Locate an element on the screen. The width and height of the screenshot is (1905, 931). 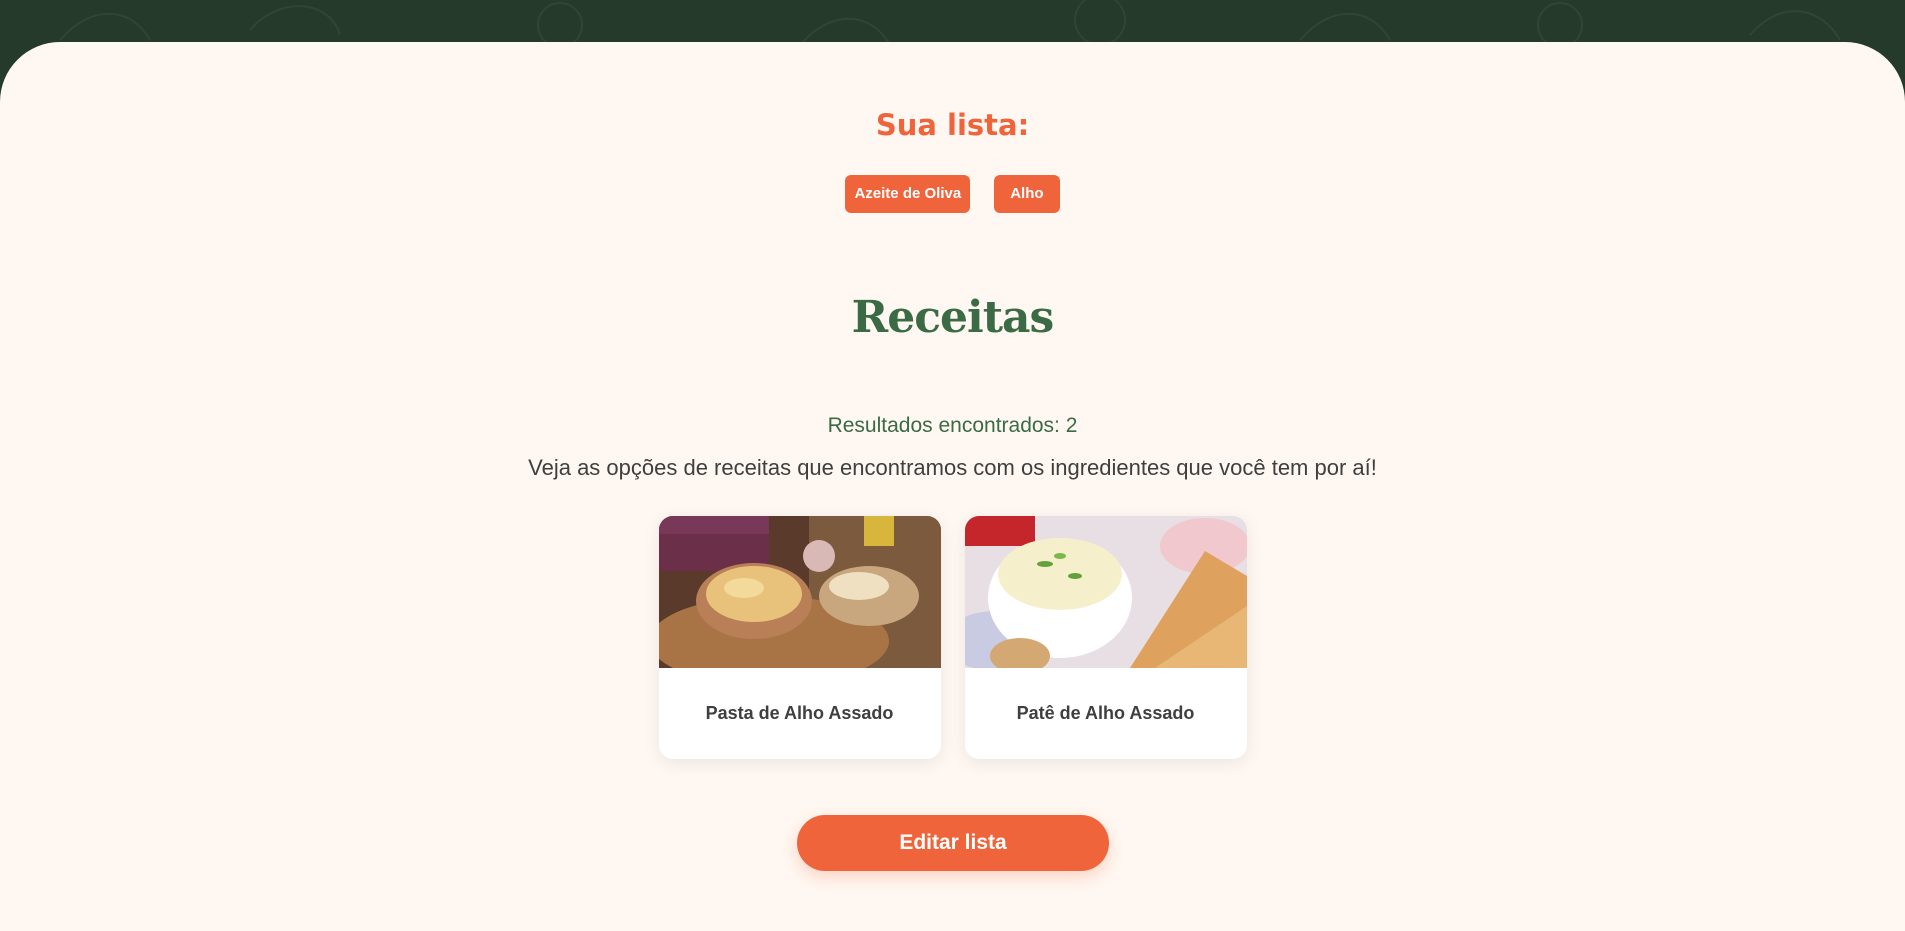
edit-list-button: Editar lista is located at coordinates (953, 843).